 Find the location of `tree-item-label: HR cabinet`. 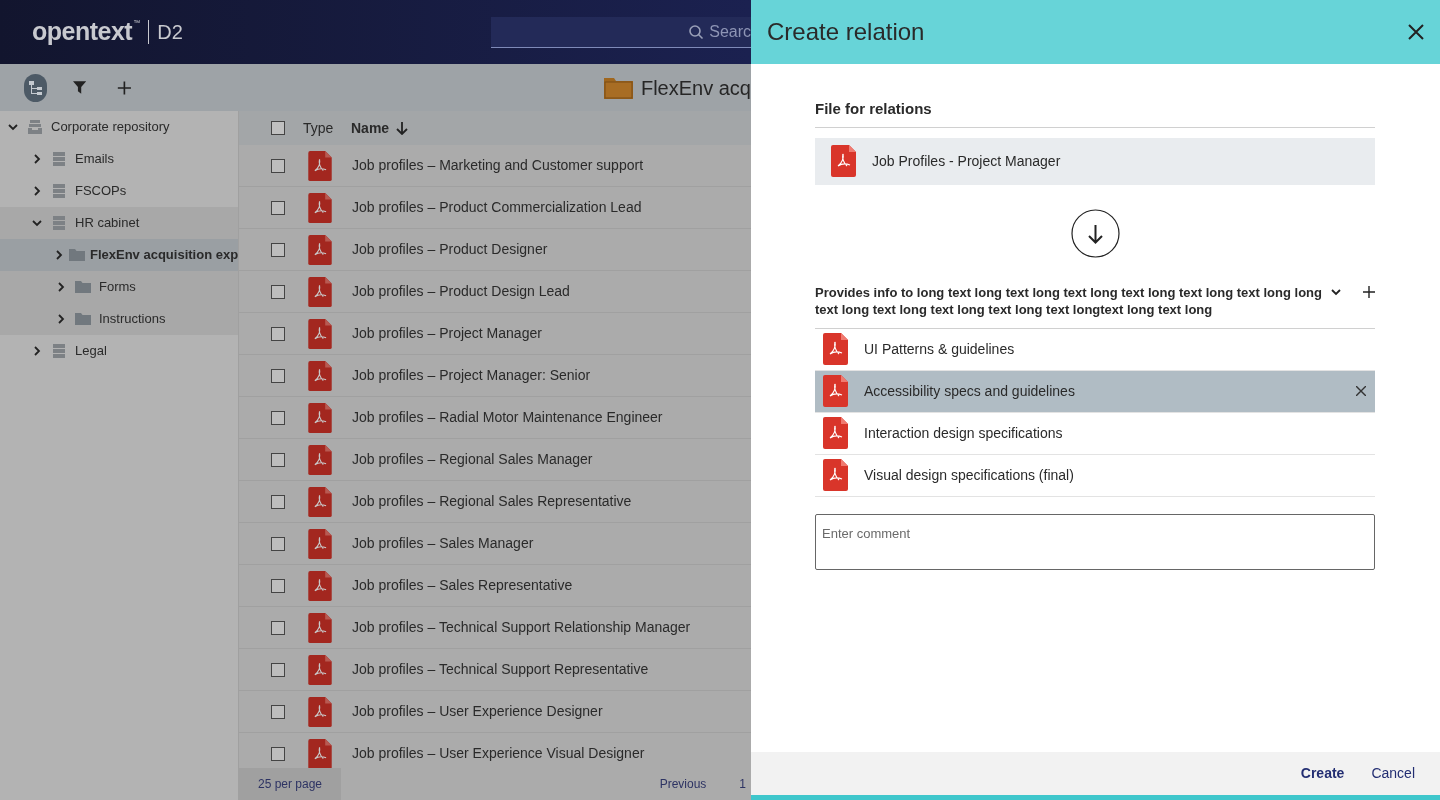

tree-item-label: HR cabinet is located at coordinates (107, 223).